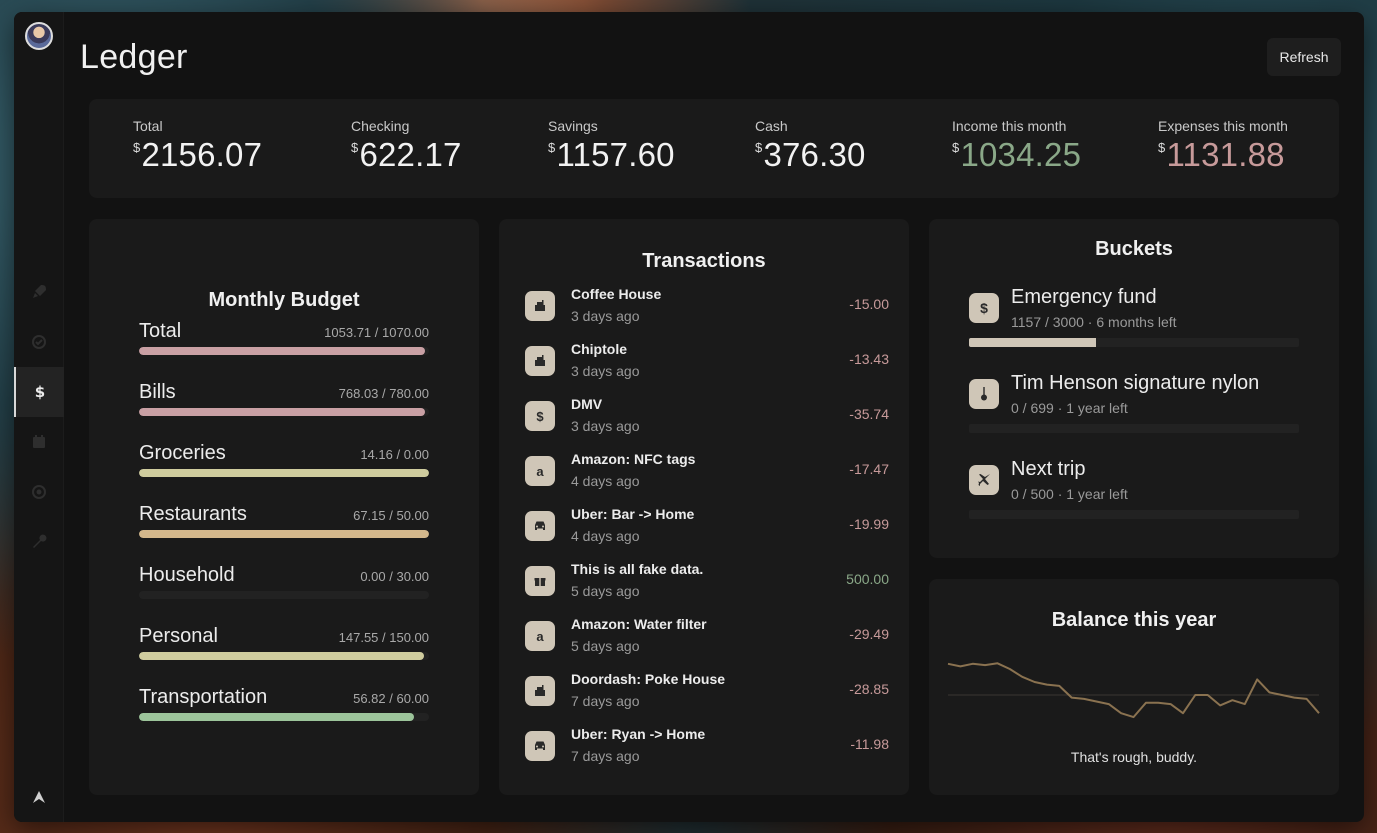  What do you see at coordinates (391, 698) in the screenshot?
I see `budget-amount: 56.82 / 60.00` at bounding box center [391, 698].